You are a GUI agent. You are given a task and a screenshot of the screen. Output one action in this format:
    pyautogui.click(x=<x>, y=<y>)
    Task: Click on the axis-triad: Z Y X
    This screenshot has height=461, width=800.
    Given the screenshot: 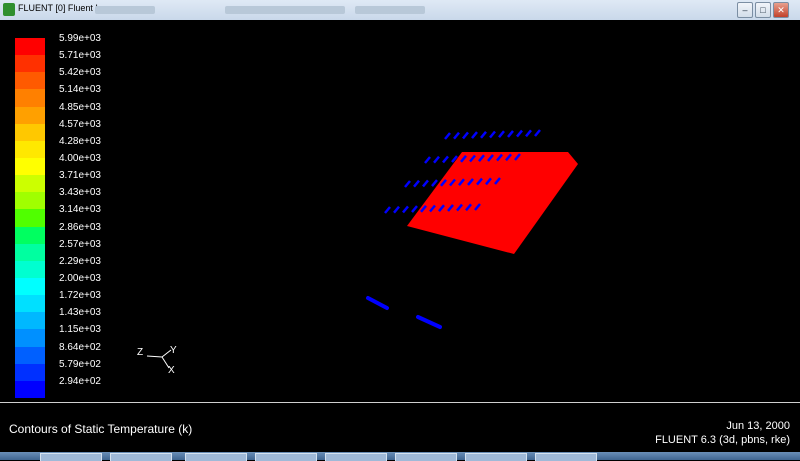 What is the action you would take?
    pyautogui.click(x=157, y=360)
    